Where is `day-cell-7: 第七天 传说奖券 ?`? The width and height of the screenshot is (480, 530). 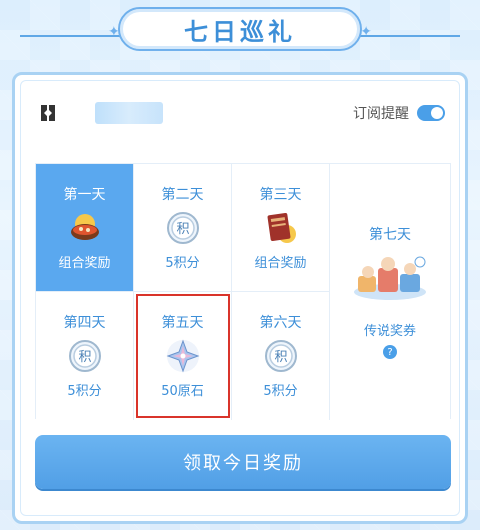
day-cell-7: 第七天 传说奖券 ? is located at coordinates (390, 292).